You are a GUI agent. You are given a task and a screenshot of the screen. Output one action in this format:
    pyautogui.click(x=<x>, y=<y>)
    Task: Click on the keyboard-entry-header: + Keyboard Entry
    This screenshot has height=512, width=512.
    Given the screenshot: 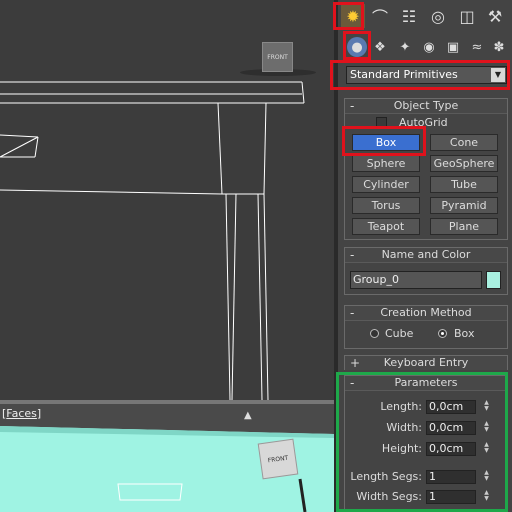 What is the action you would take?
    pyautogui.click(x=426, y=363)
    